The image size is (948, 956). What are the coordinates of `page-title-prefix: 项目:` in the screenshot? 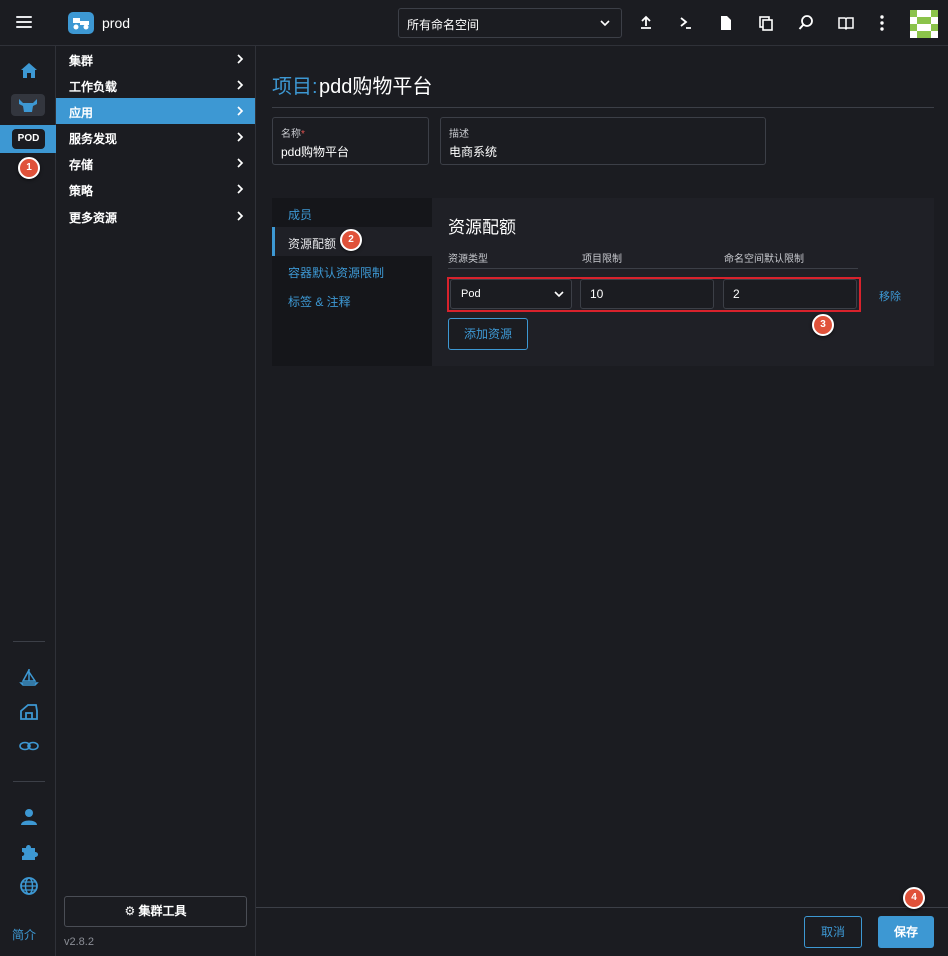 It's located at (295, 87).